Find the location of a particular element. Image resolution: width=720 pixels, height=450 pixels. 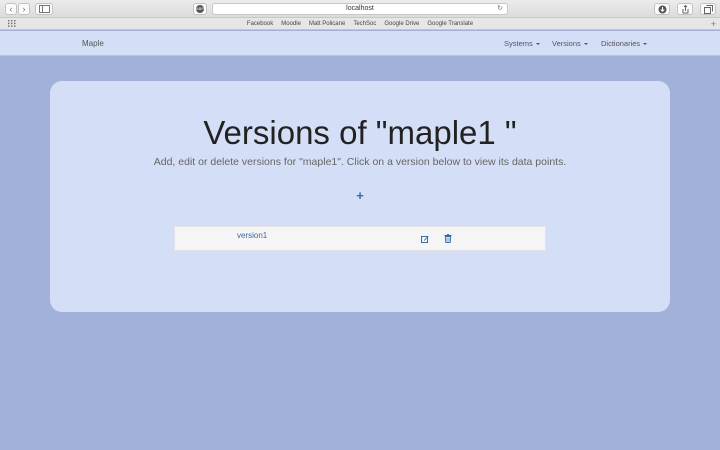

back-icon: ‹ is located at coordinates (11, 9).